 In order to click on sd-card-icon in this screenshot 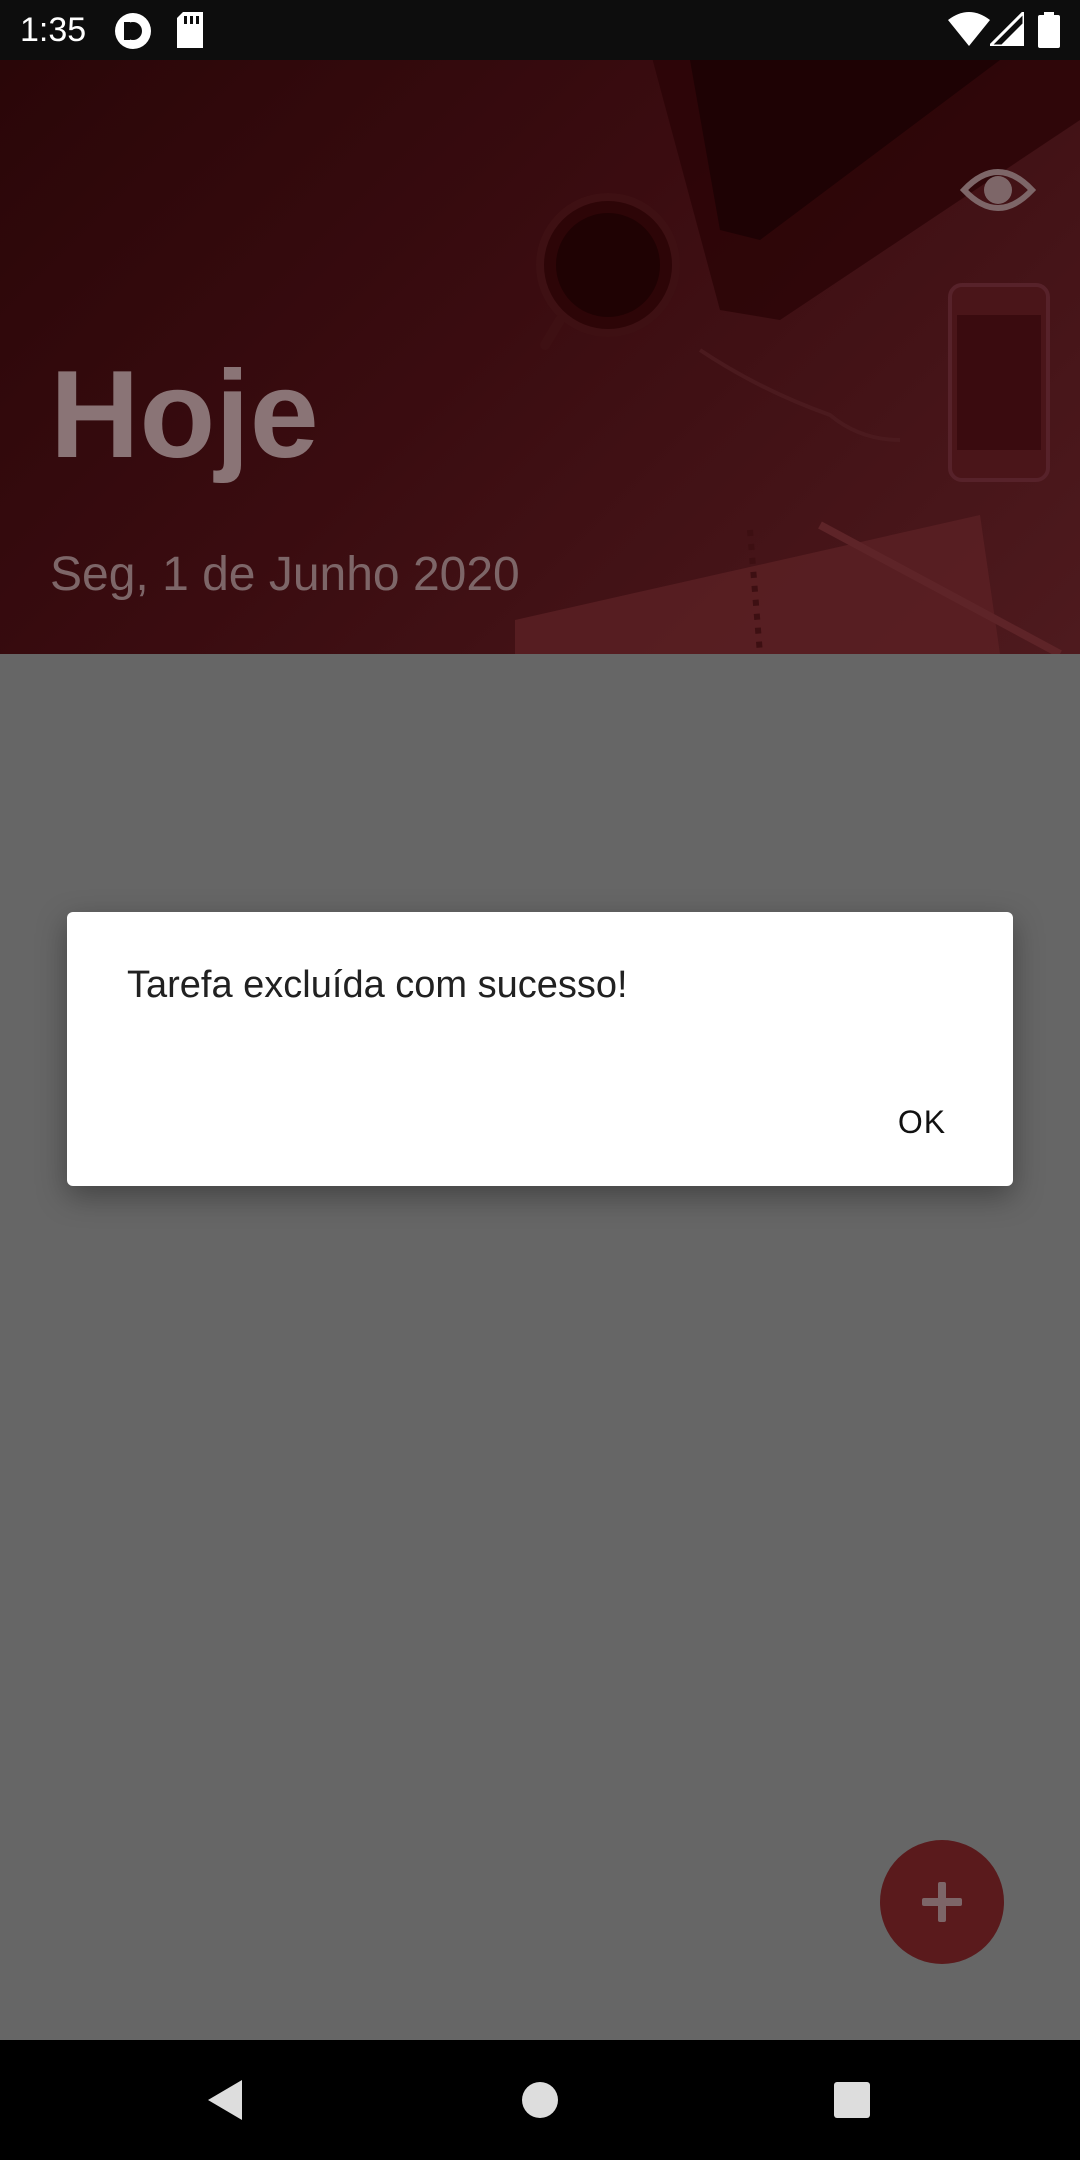, I will do `click(190, 30)`.